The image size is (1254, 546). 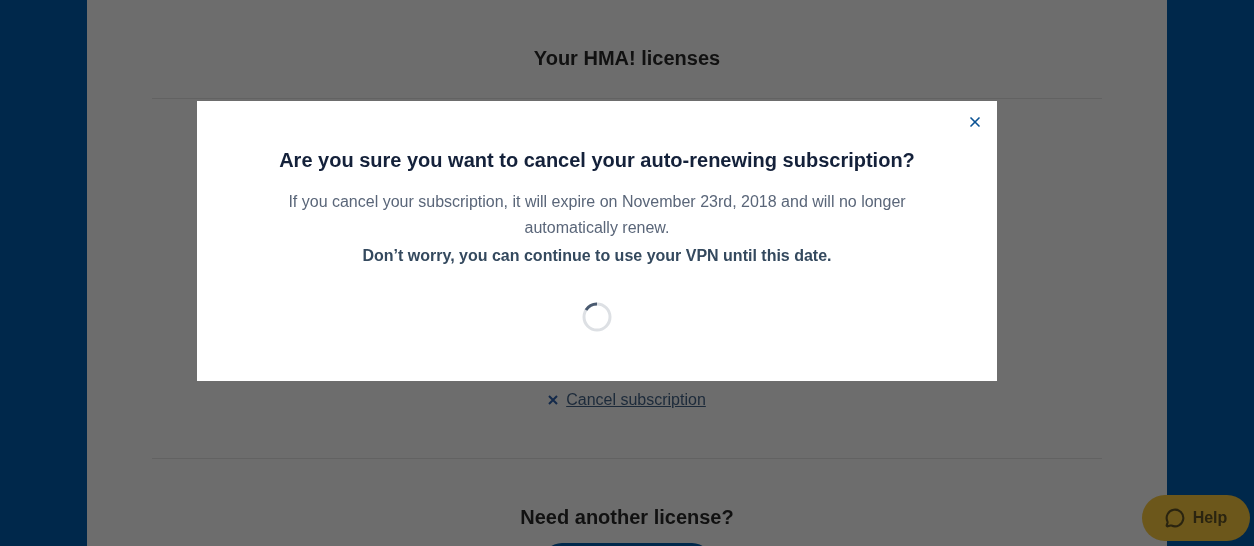 I want to click on cancel-subscription-link: Cancel subscription, so click(x=627, y=400).